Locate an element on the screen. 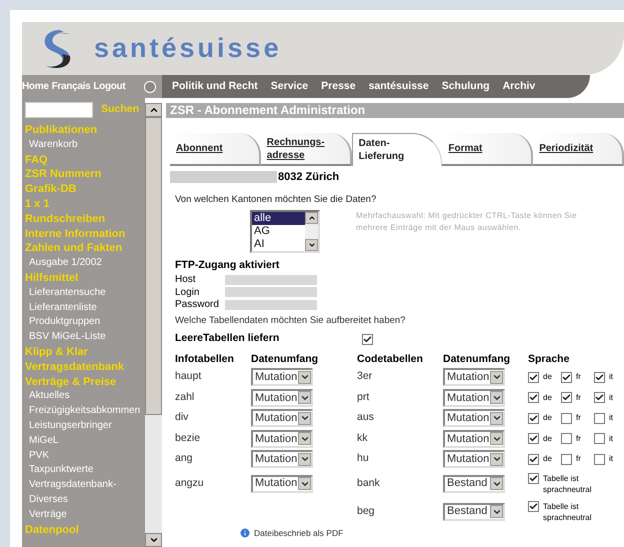 This screenshot has width=624, height=547. search-button: Suchen is located at coordinates (120, 110).